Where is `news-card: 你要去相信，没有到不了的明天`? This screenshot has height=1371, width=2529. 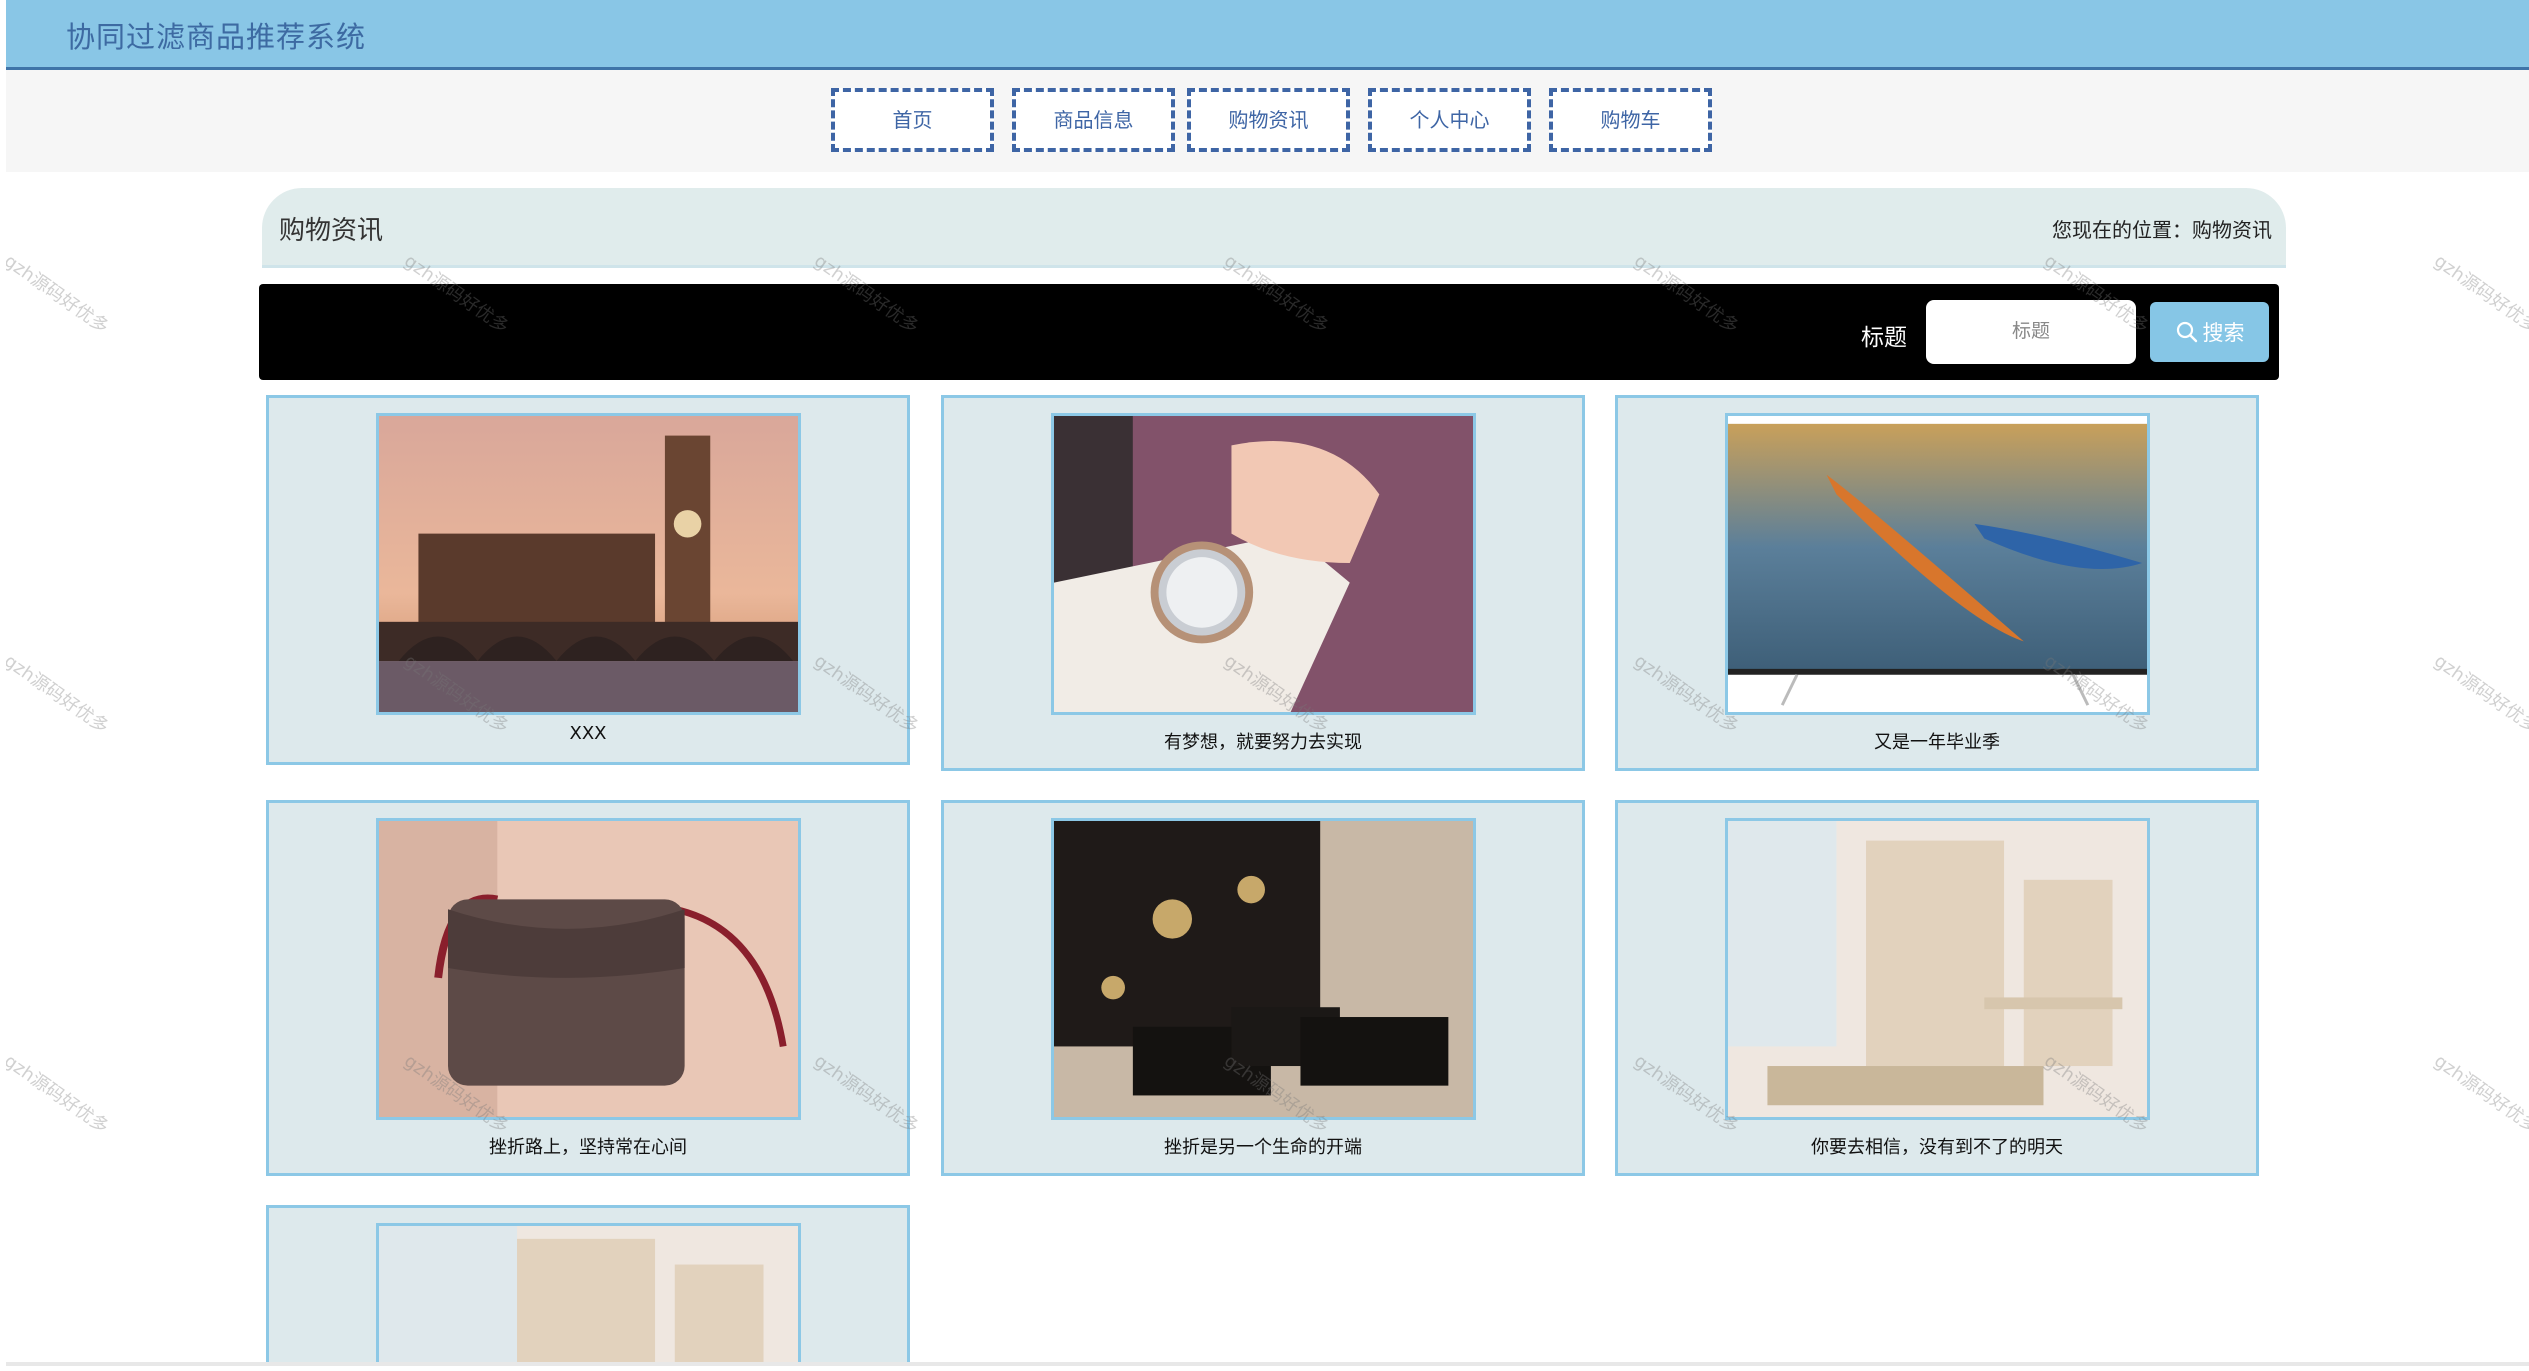 news-card: 你要去相信，没有到不了的明天 is located at coordinates (1937, 988).